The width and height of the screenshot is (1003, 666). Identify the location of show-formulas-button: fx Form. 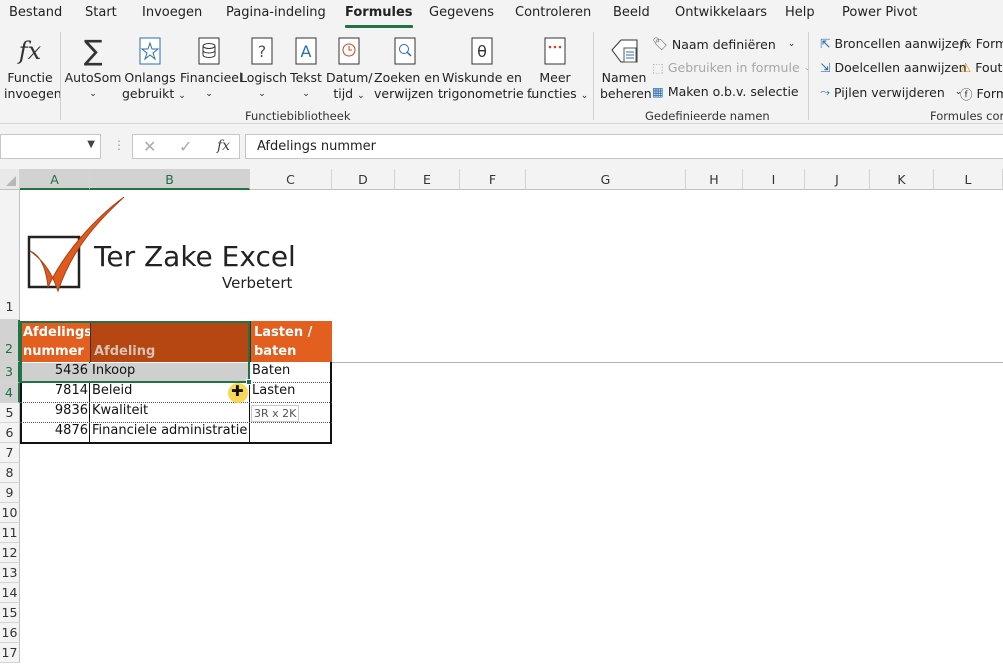
(981, 43).